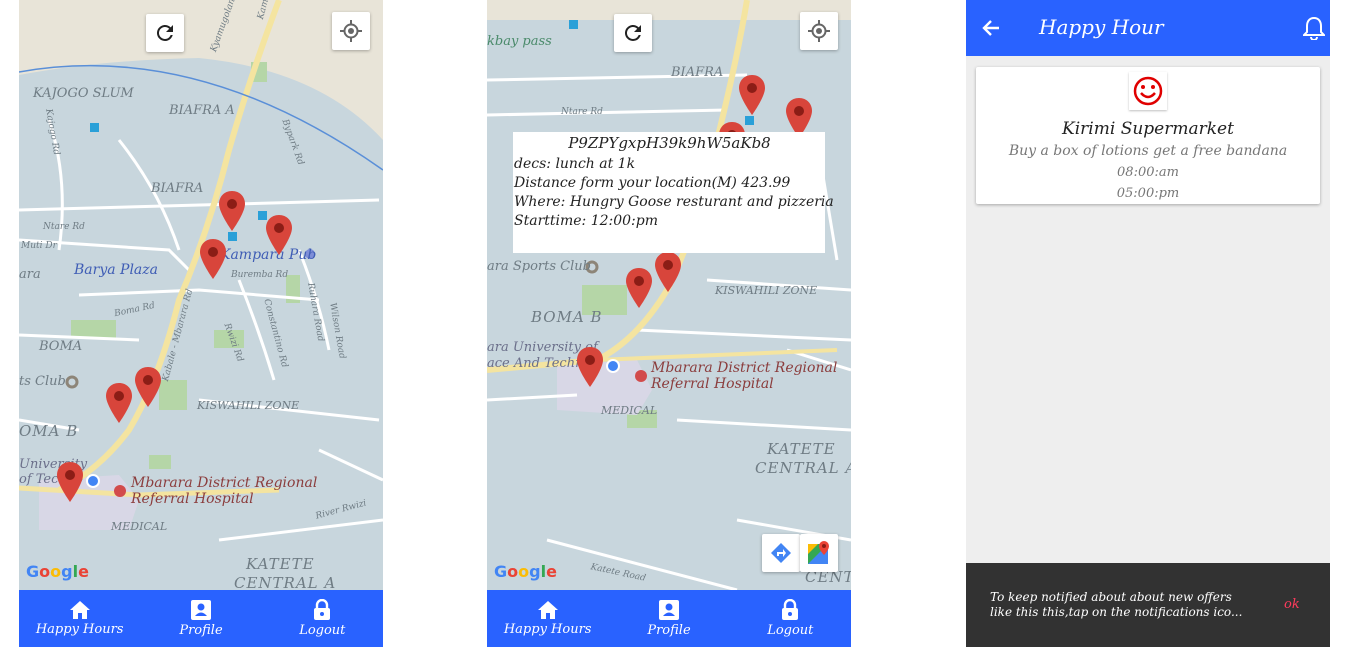 This screenshot has width=1358, height=647. Describe the element at coordinates (61, 346) in the screenshot. I see `map-label: BOMA` at that location.